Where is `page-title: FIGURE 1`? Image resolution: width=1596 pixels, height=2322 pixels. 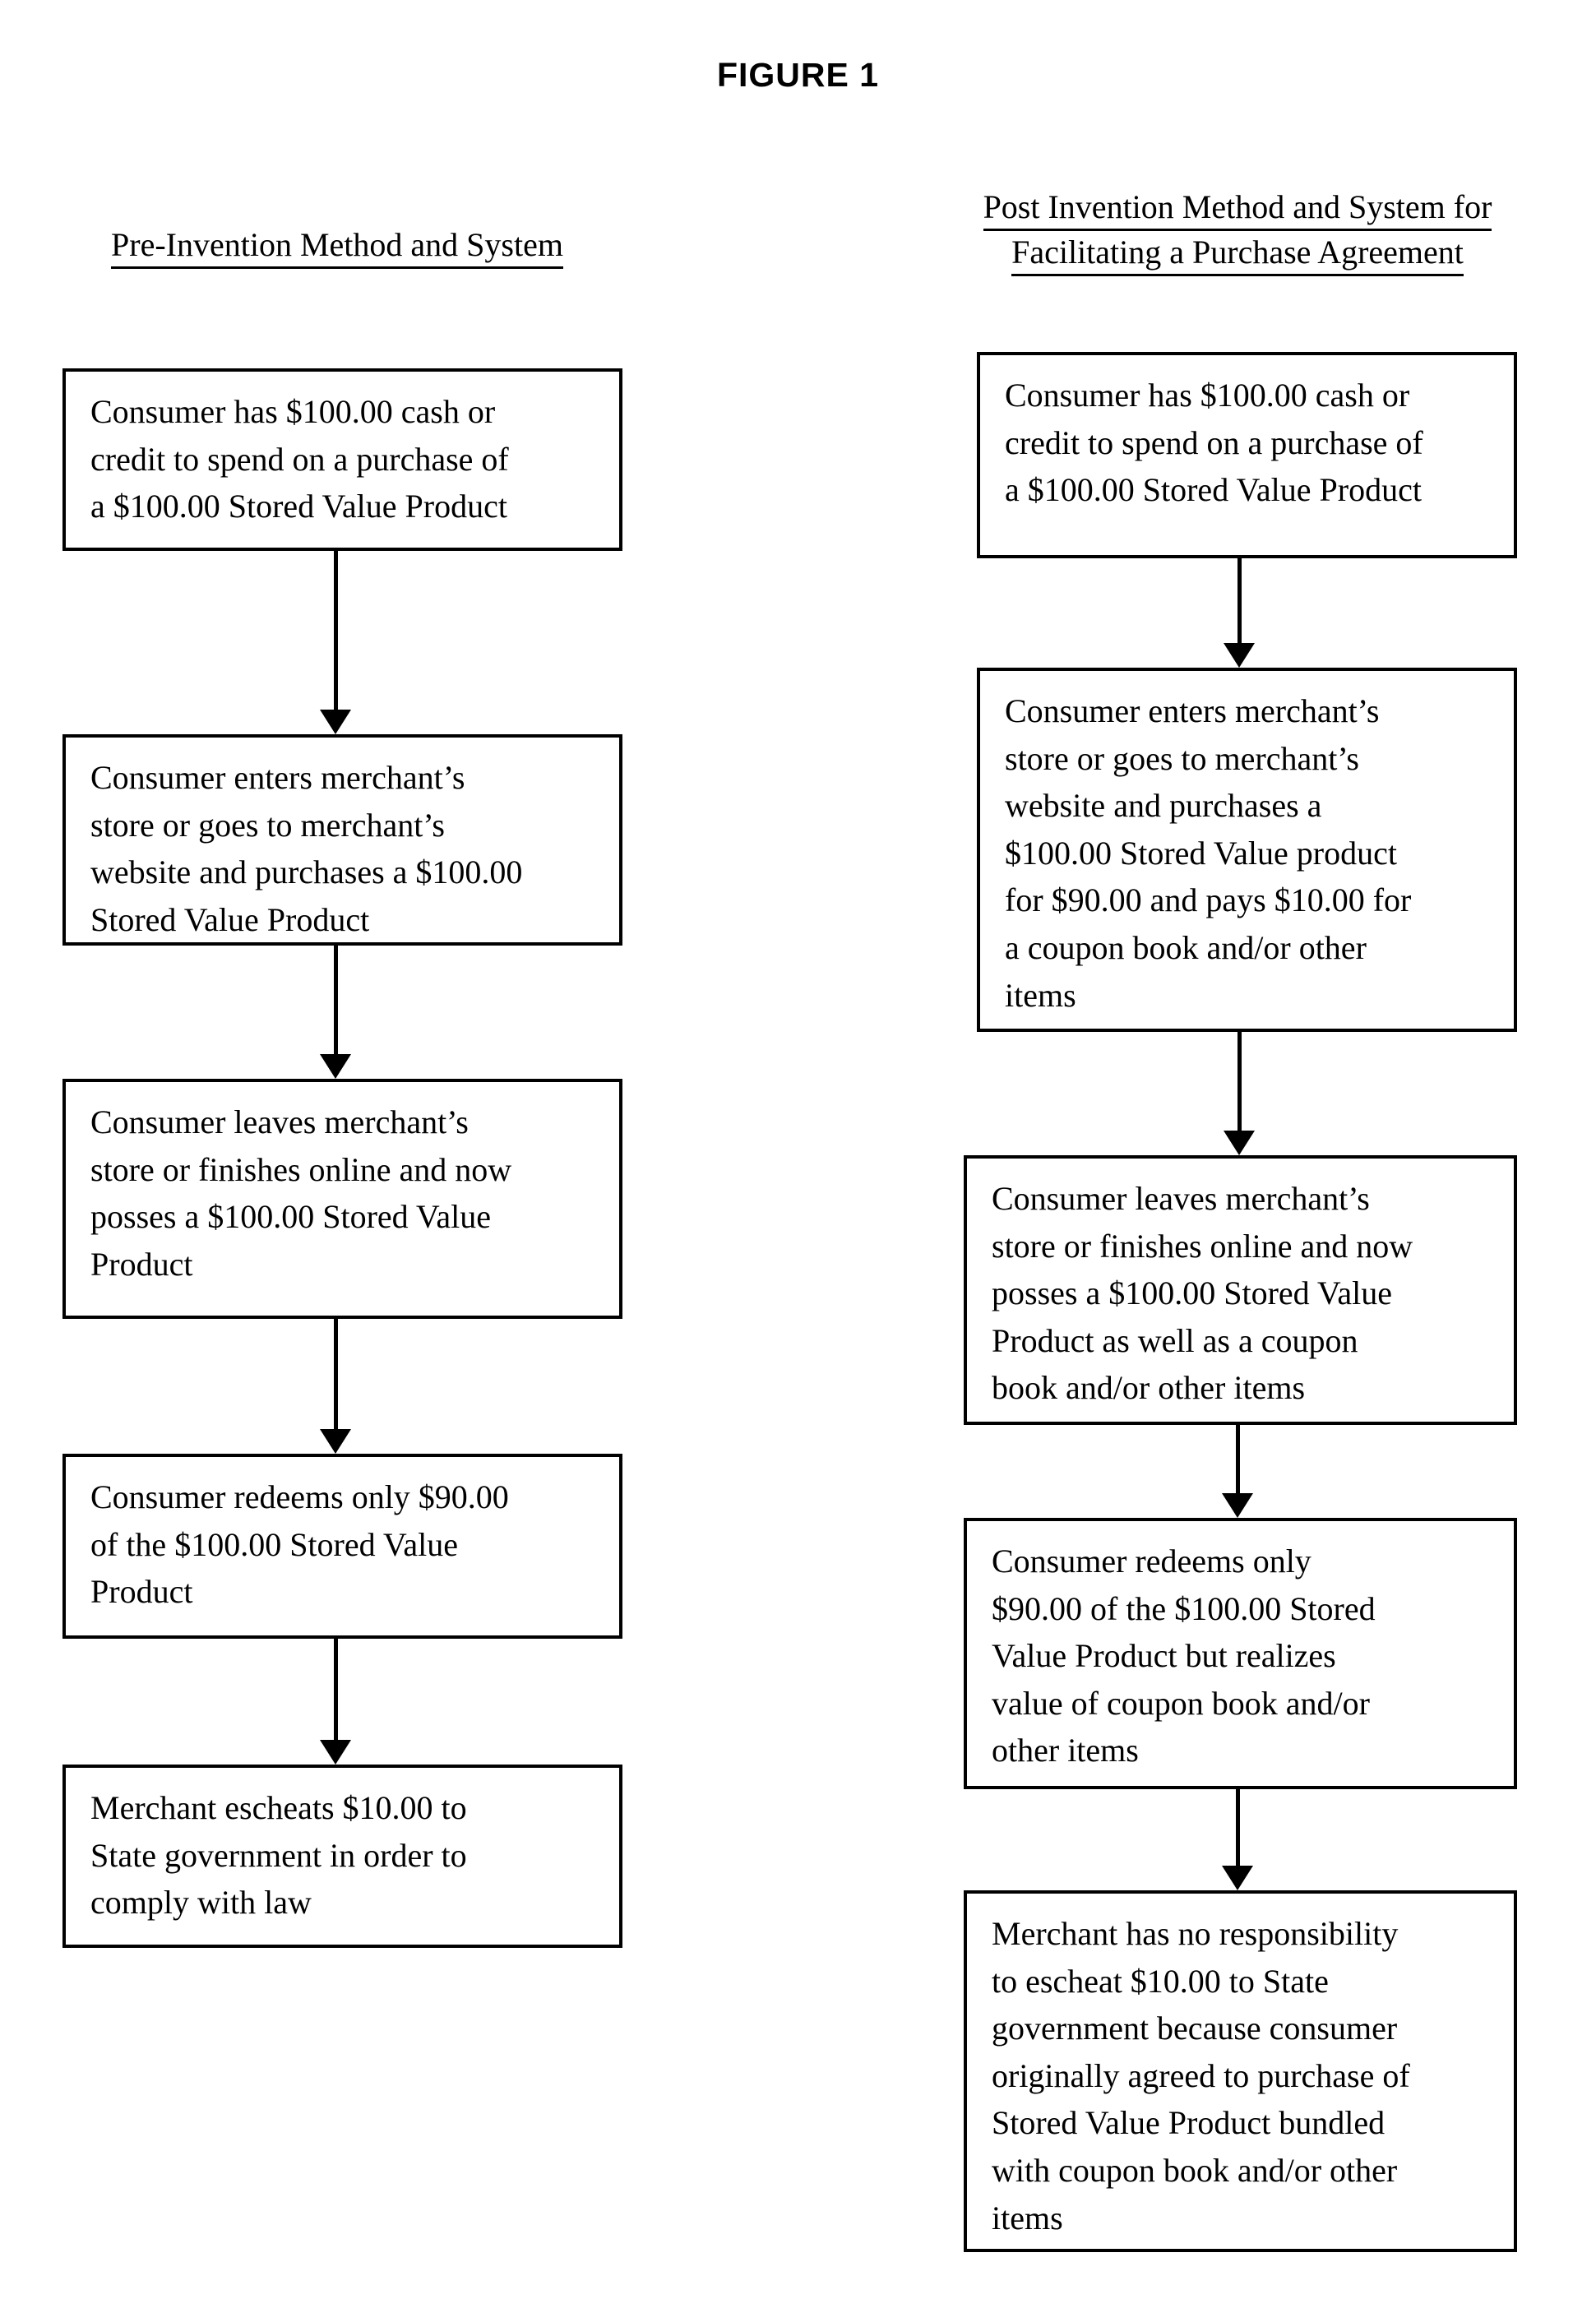 page-title: FIGURE 1 is located at coordinates (798, 75).